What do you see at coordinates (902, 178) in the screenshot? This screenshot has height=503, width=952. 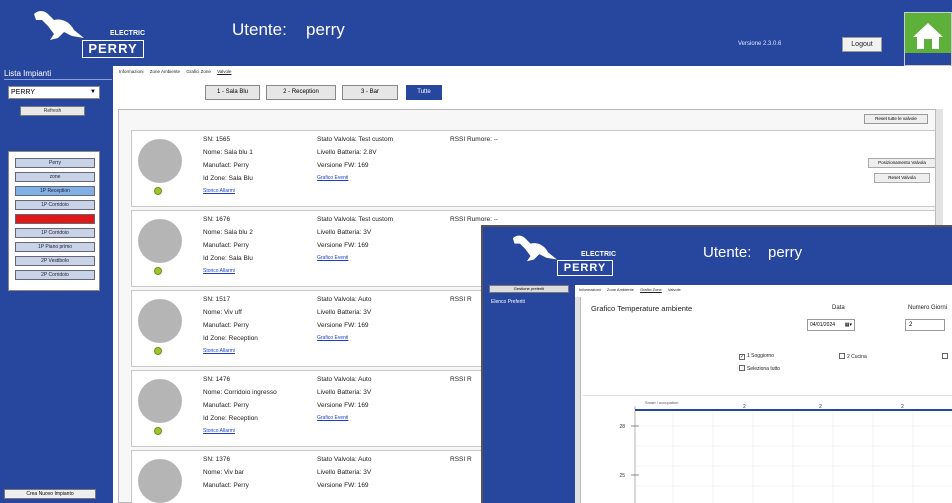 I see `valve-reset-button: Reset Valvola` at bounding box center [902, 178].